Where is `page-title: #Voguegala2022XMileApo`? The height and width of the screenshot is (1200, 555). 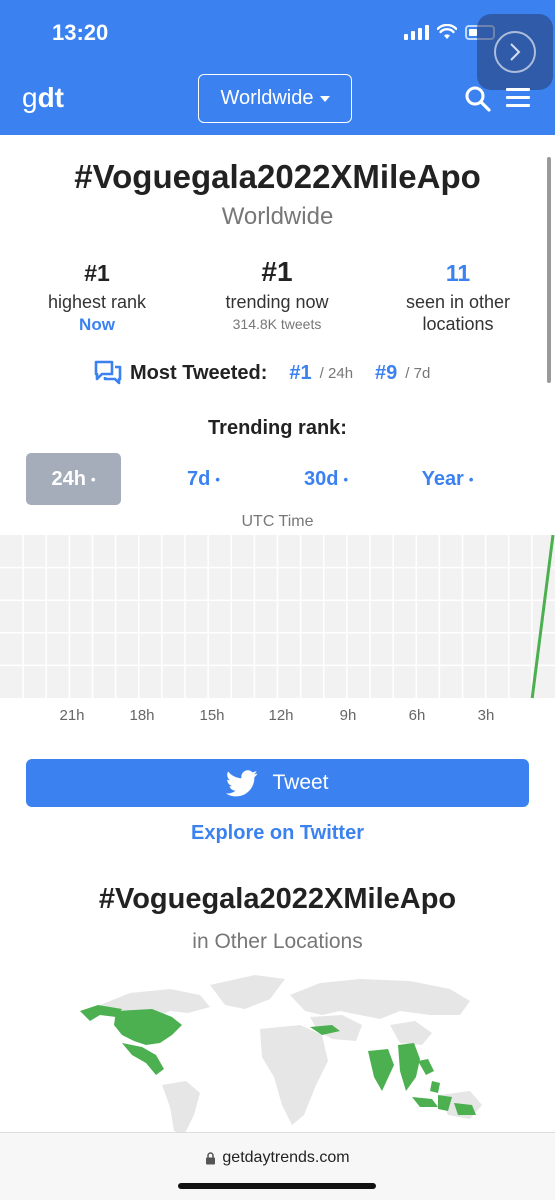
page-title: #Voguegala2022XMileApo is located at coordinates (277, 176).